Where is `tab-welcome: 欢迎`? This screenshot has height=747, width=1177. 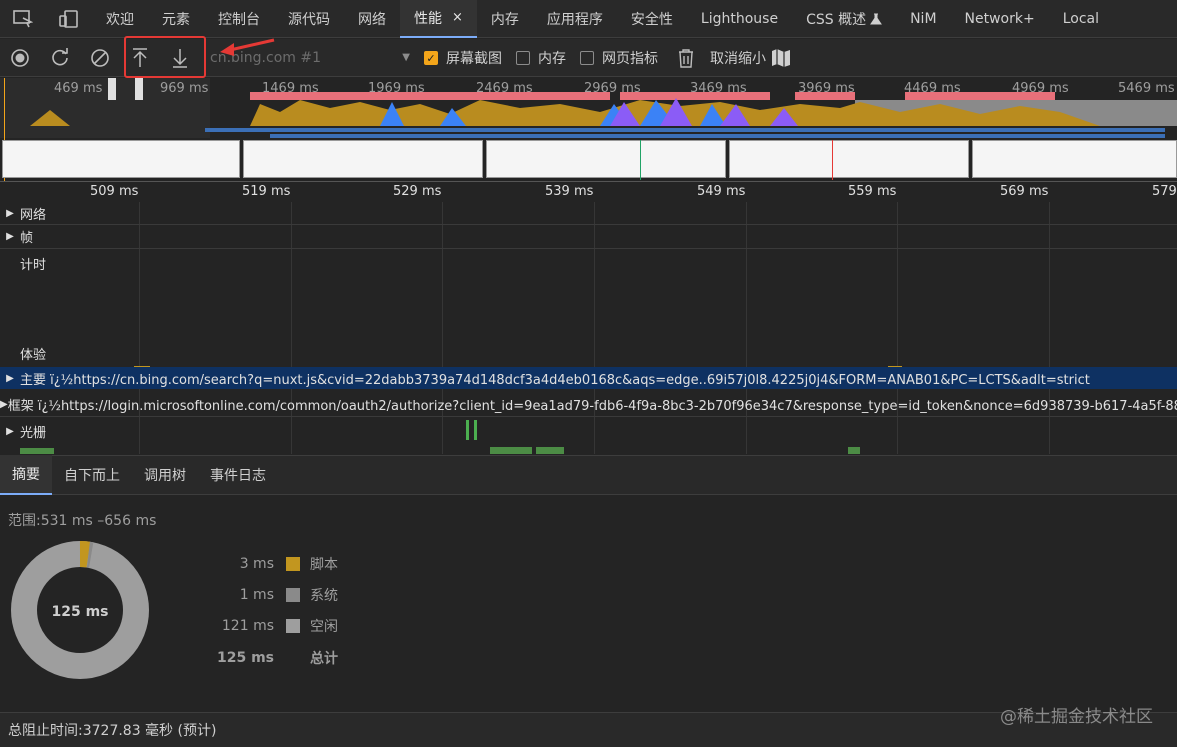 tab-welcome: 欢迎 is located at coordinates (120, 19).